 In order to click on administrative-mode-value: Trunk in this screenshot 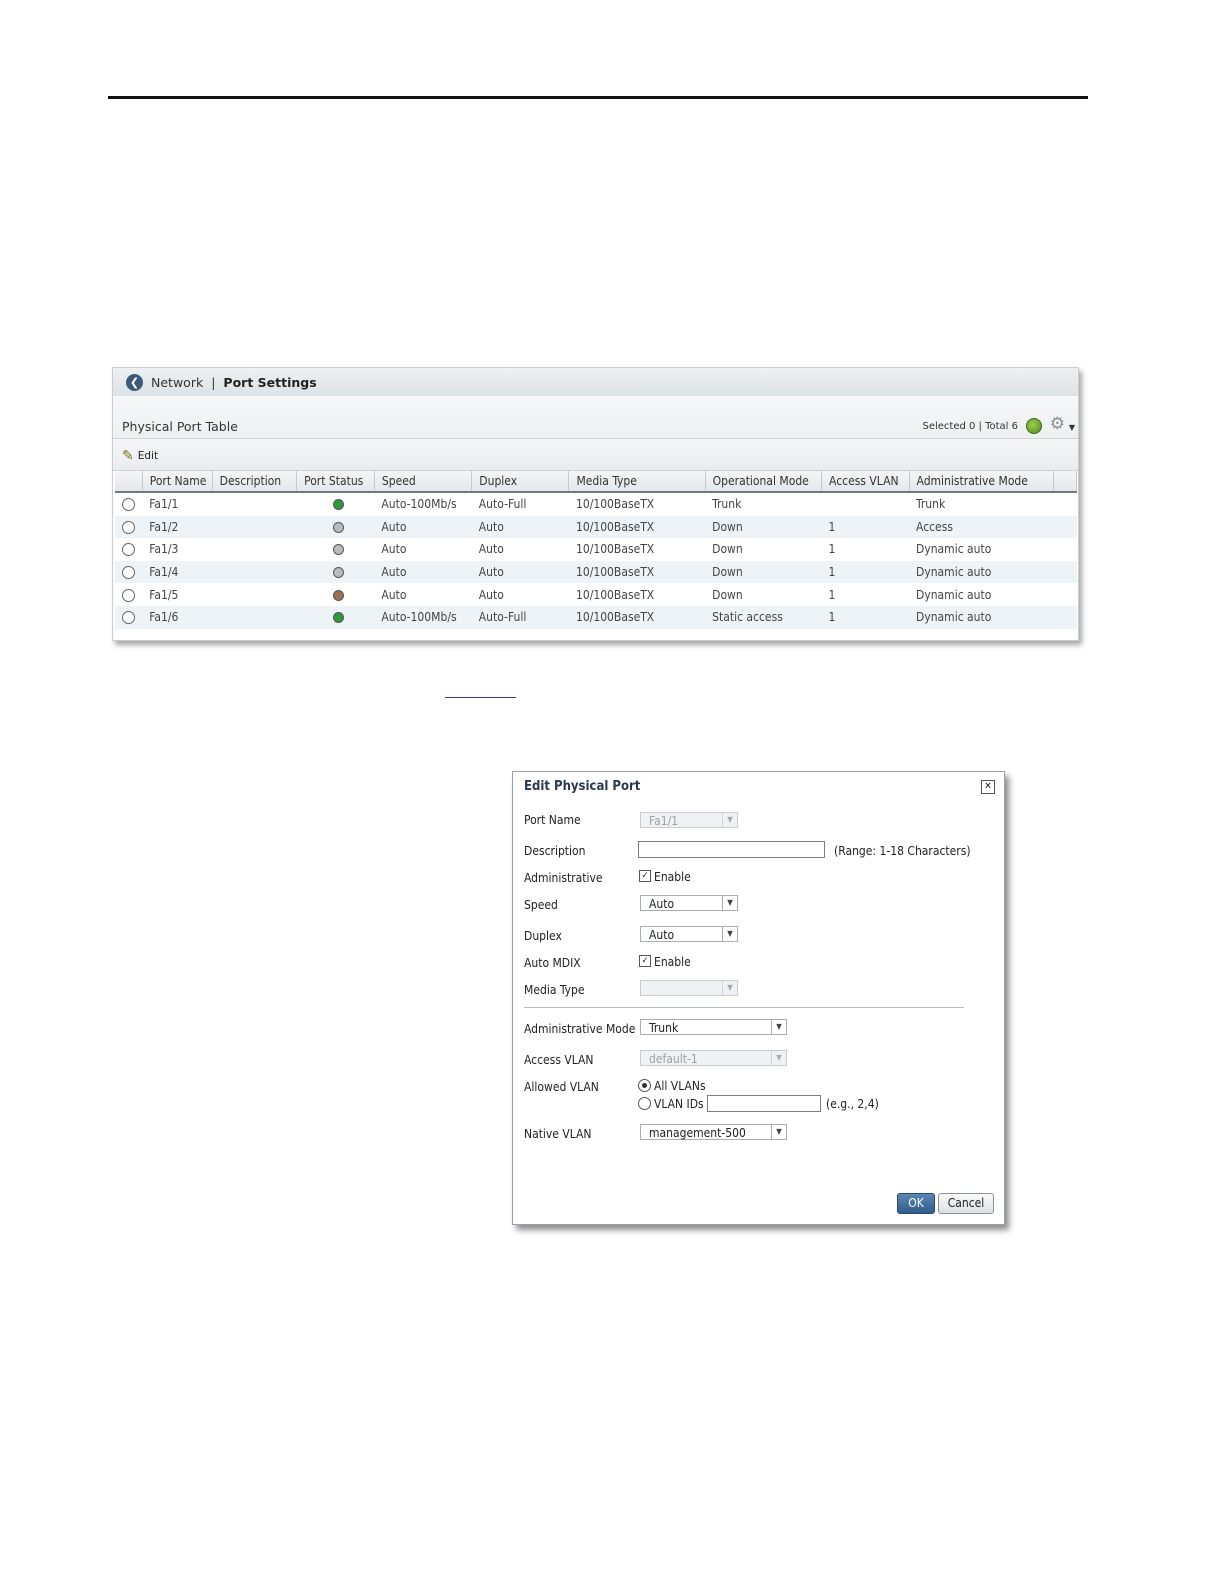, I will do `click(664, 1028)`.